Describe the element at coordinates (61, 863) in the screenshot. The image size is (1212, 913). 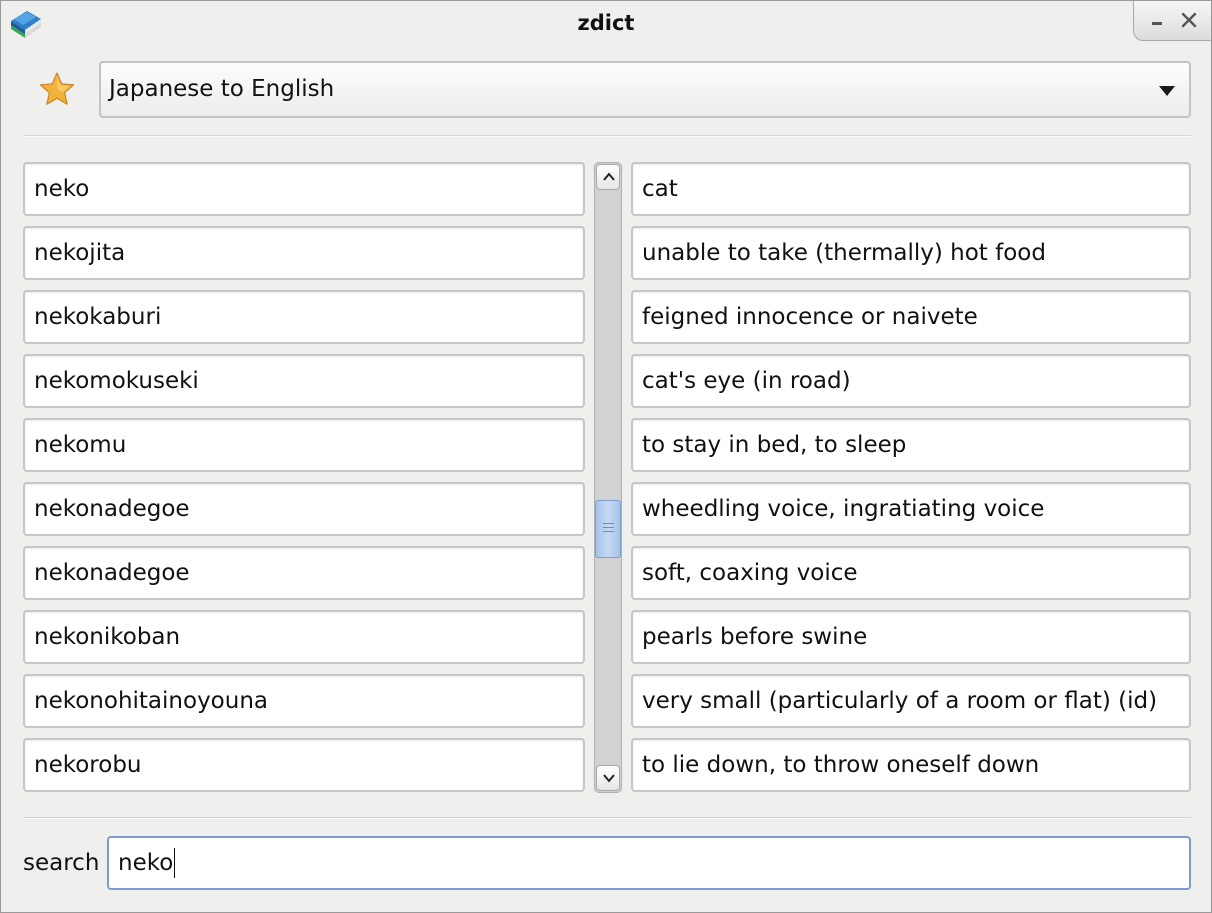
I see `search-label: search` at that location.